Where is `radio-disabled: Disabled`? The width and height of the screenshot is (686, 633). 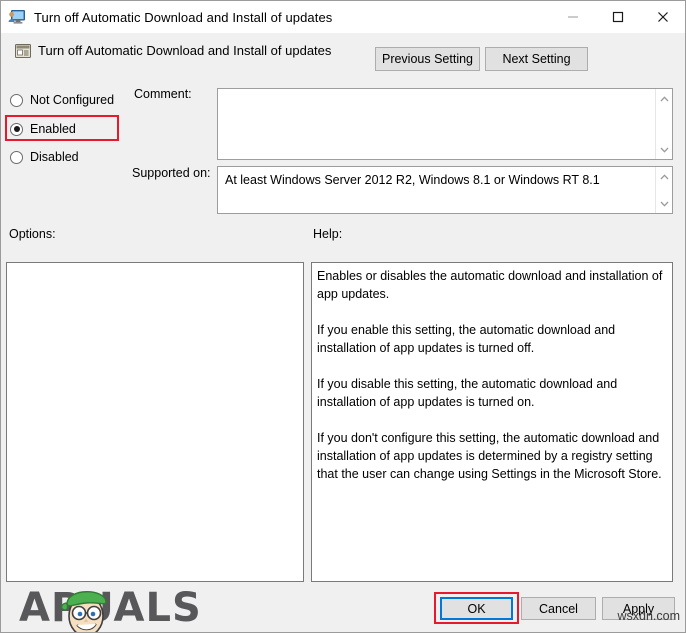 radio-disabled: Disabled is located at coordinates (44, 157).